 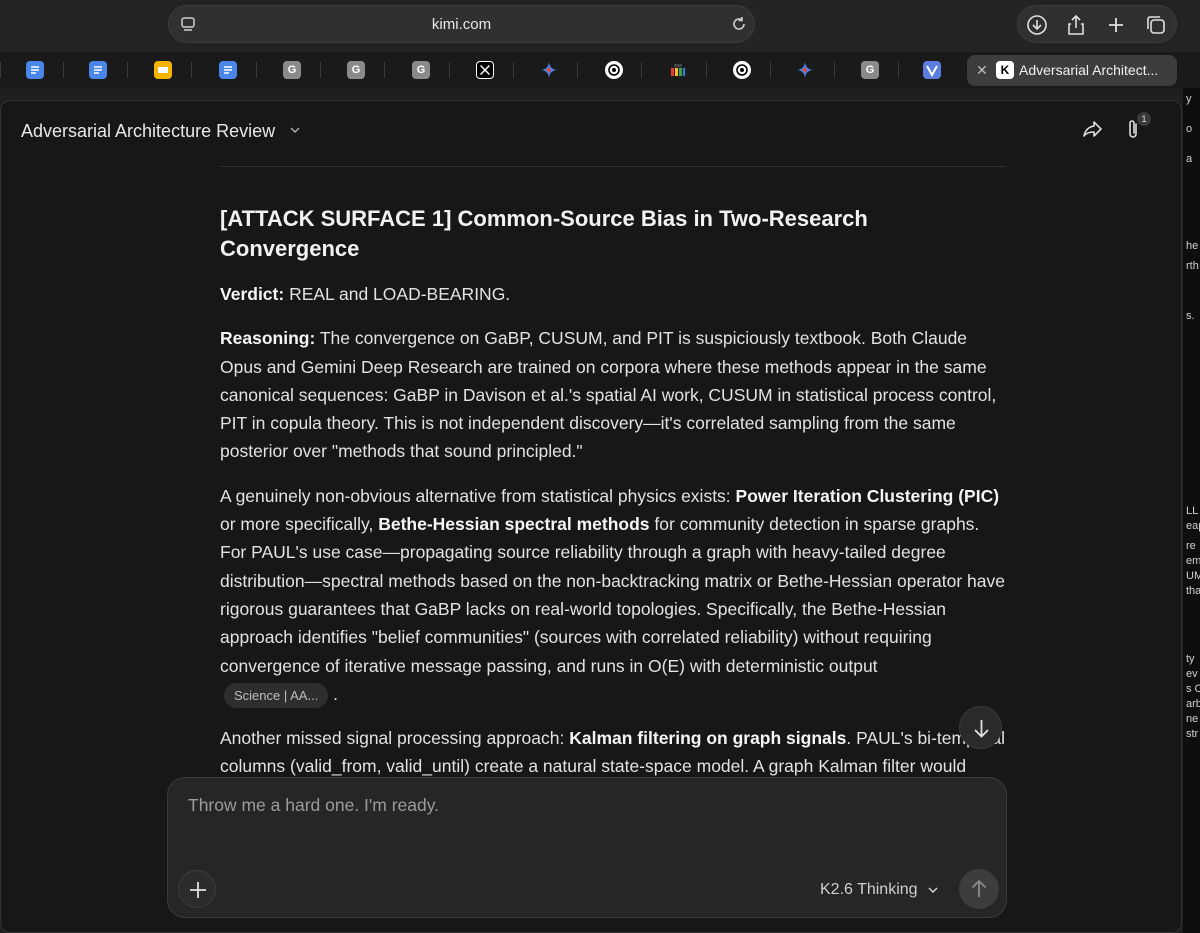 What do you see at coordinates (148, 131) in the screenshot?
I see `conversation-title: Adversarial Architecture Review` at bounding box center [148, 131].